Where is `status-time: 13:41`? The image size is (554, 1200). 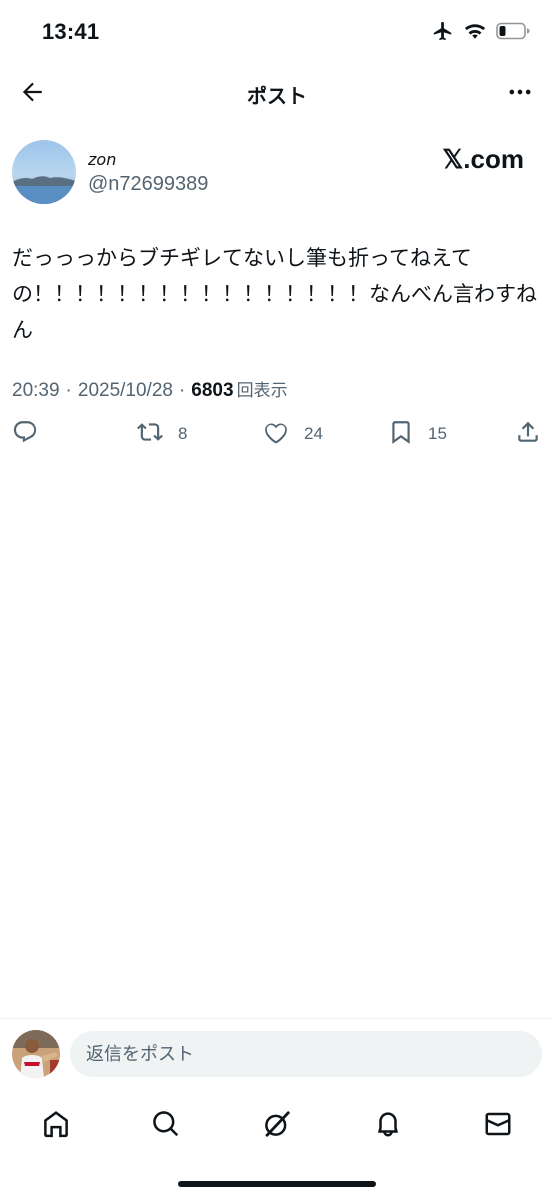 status-time: 13:41 is located at coordinates (71, 31).